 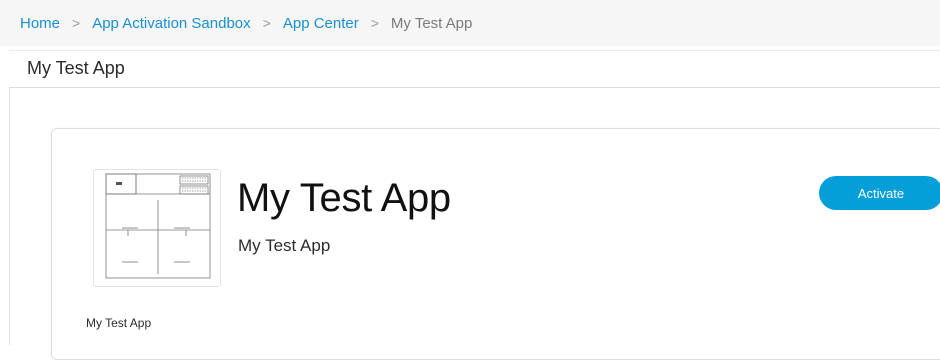 I want to click on floor-plan-icon, so click(x=158, y=226).